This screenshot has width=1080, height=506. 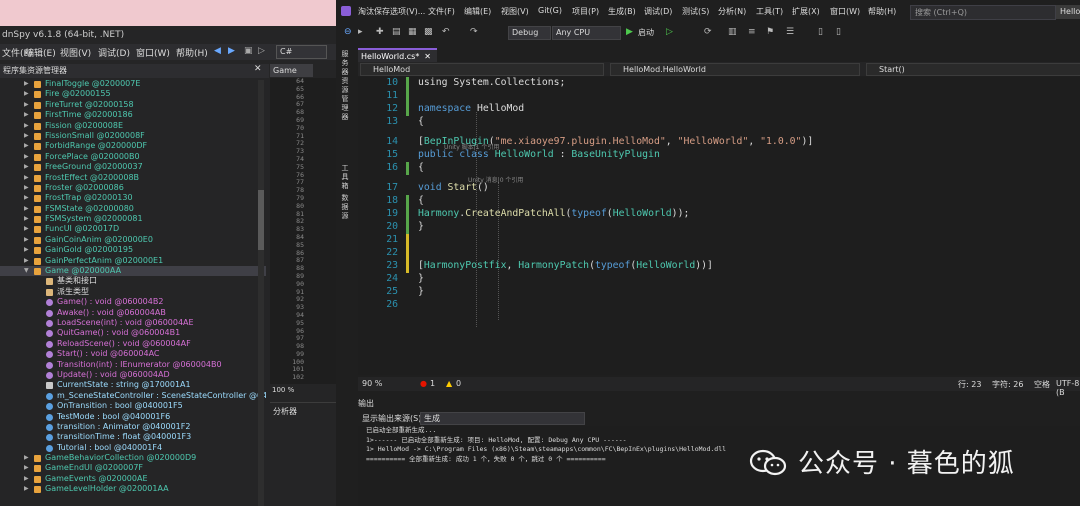 I want to click on platform-select: Any CPU, so click(x=586, y=33).